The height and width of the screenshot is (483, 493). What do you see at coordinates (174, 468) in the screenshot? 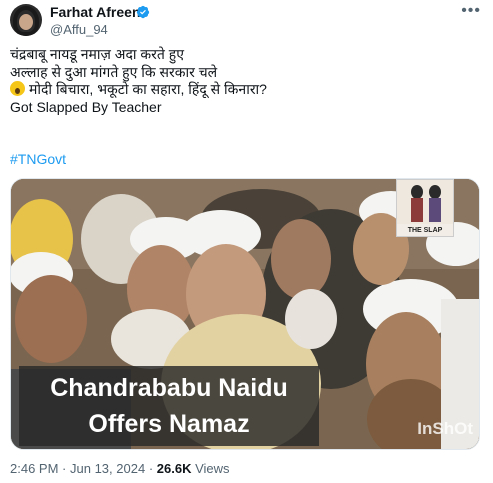
I see `views-count: 26.6K` at bounding box center [174, 468].